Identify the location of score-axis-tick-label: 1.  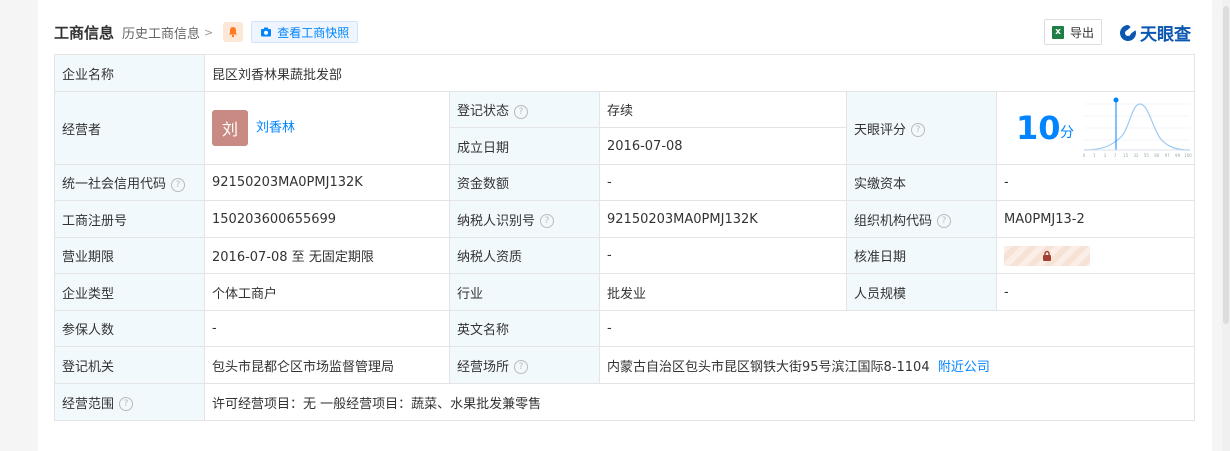
(1094, 155).